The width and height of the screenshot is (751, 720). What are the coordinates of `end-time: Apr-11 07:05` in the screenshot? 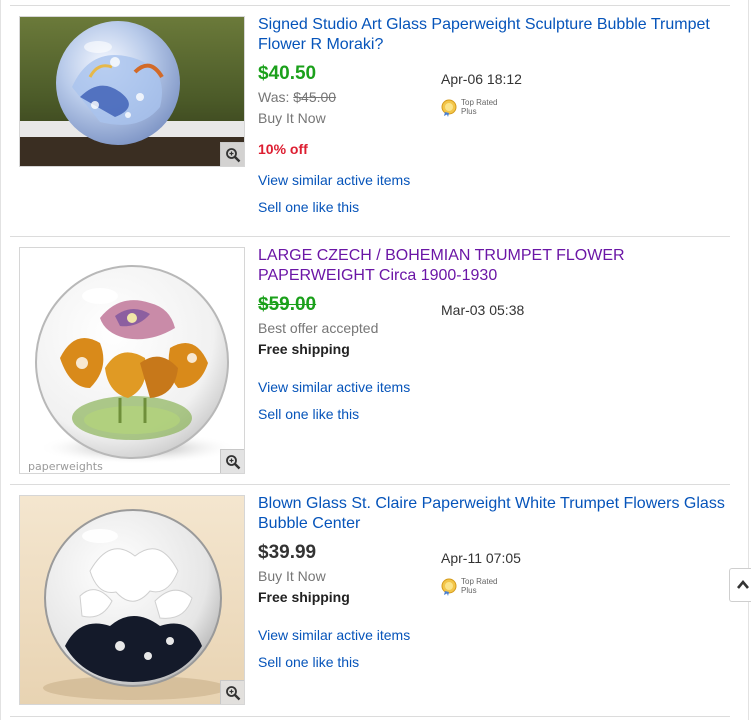 It's located at (481, 558).